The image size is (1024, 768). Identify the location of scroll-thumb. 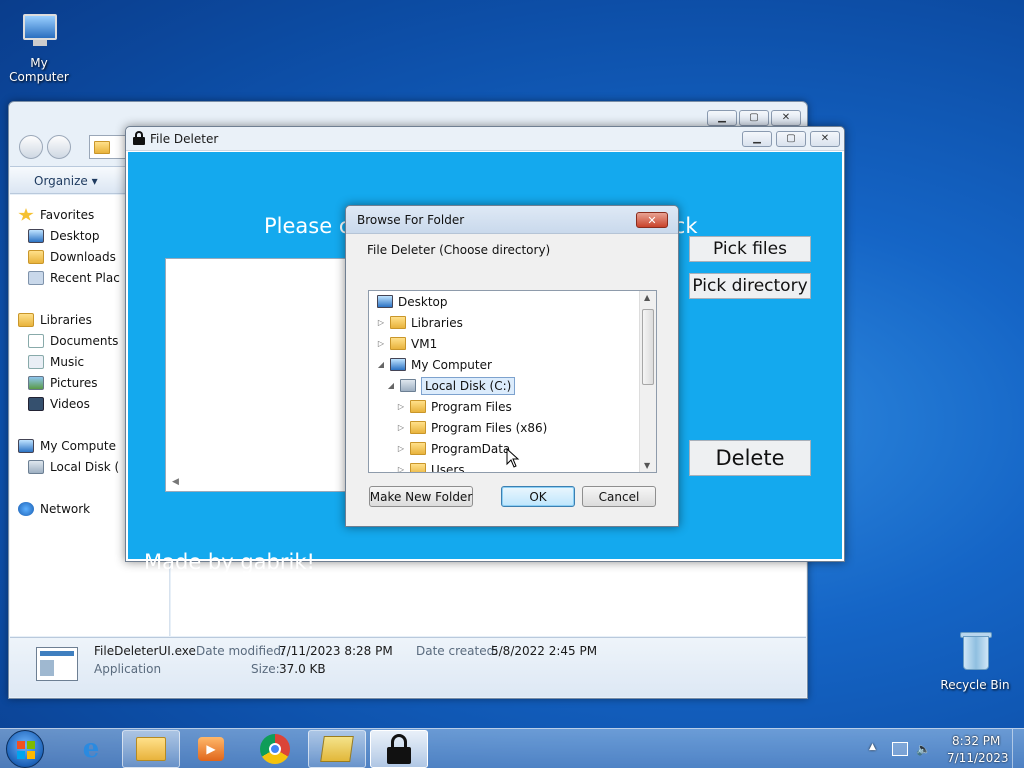
(648, 347).